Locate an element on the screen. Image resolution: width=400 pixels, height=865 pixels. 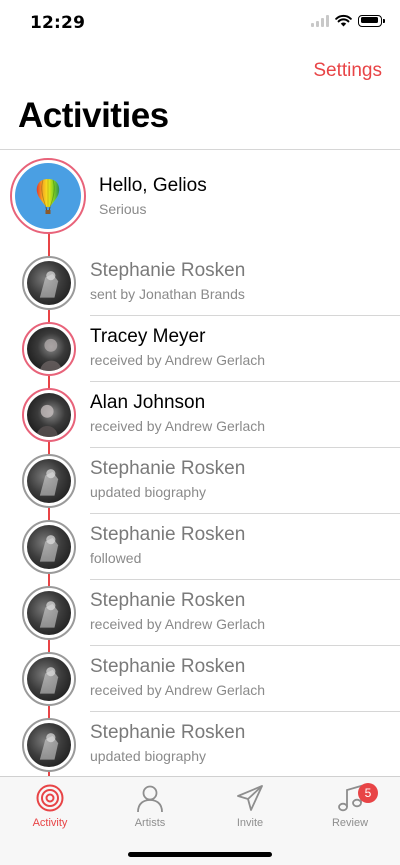
activity-icon is located at coordinates (50, 798).